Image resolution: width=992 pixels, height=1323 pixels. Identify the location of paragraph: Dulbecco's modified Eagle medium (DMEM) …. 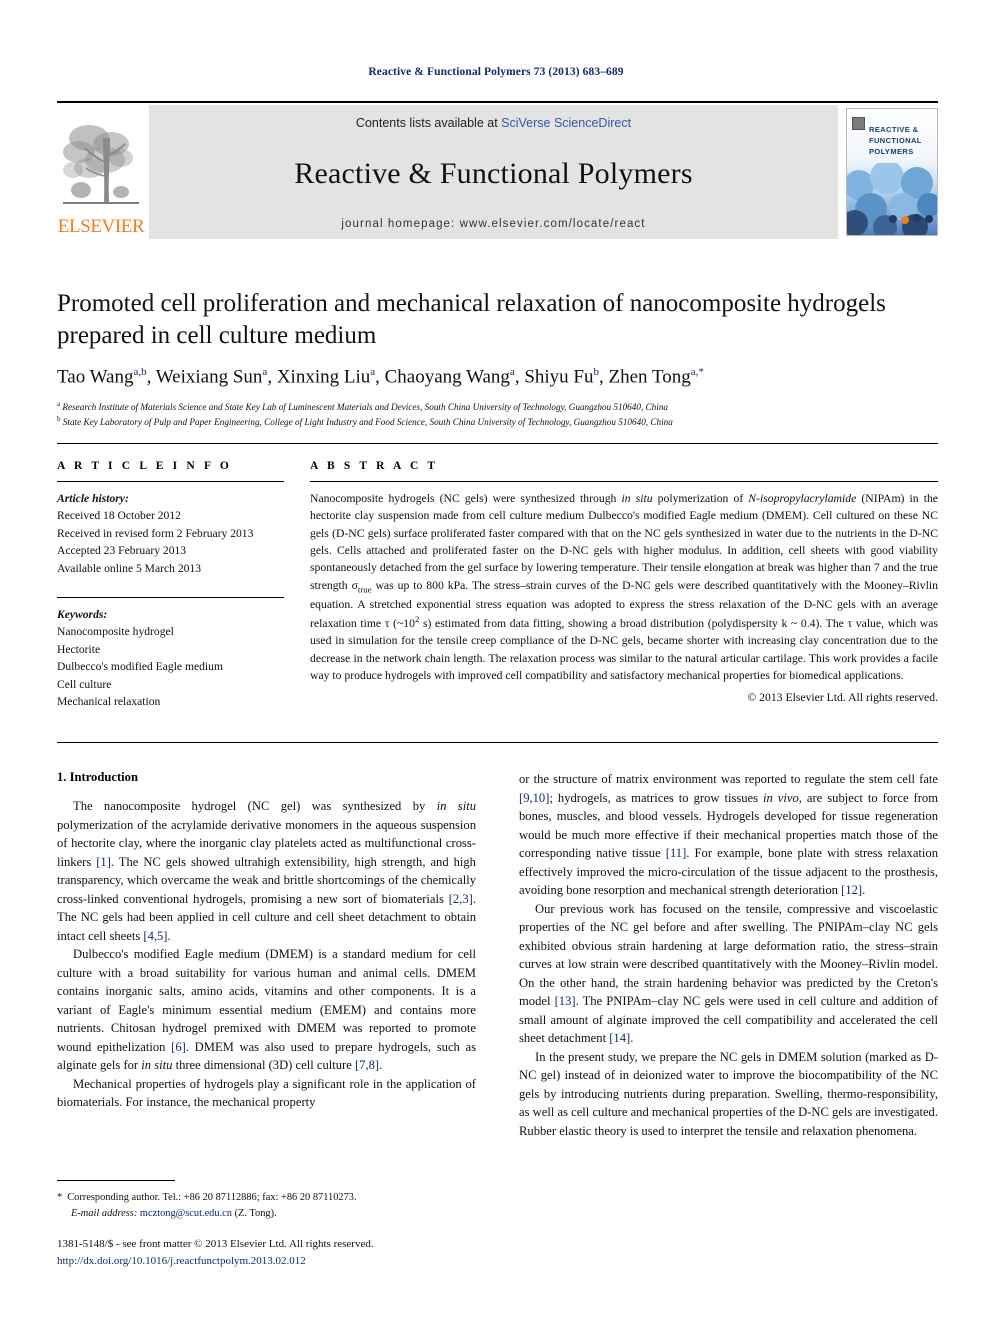
(267, 1009).